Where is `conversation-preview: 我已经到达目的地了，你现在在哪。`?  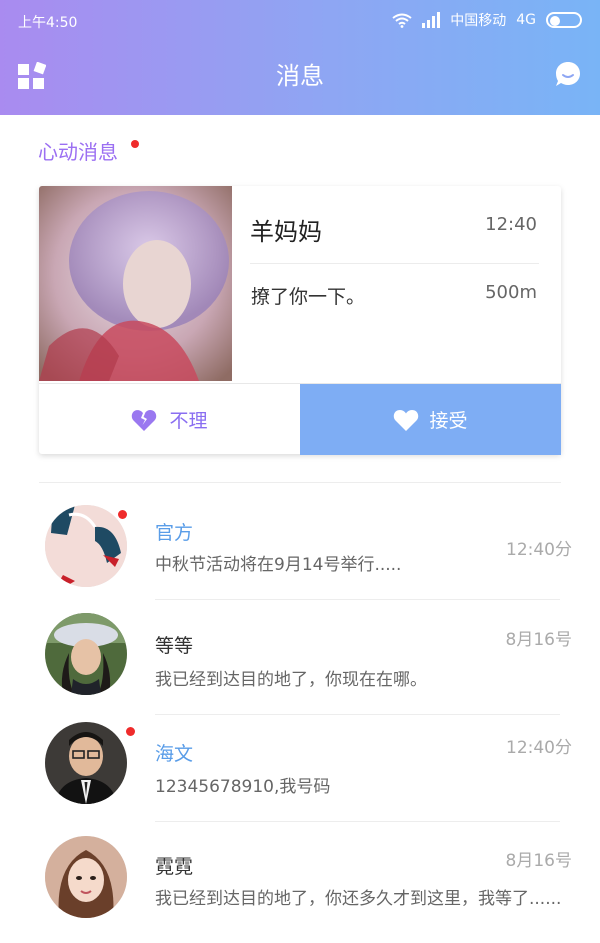
conversation-preview: 我已经到达目的地了，你现在在哪。 is located at coordinates (291, 680).